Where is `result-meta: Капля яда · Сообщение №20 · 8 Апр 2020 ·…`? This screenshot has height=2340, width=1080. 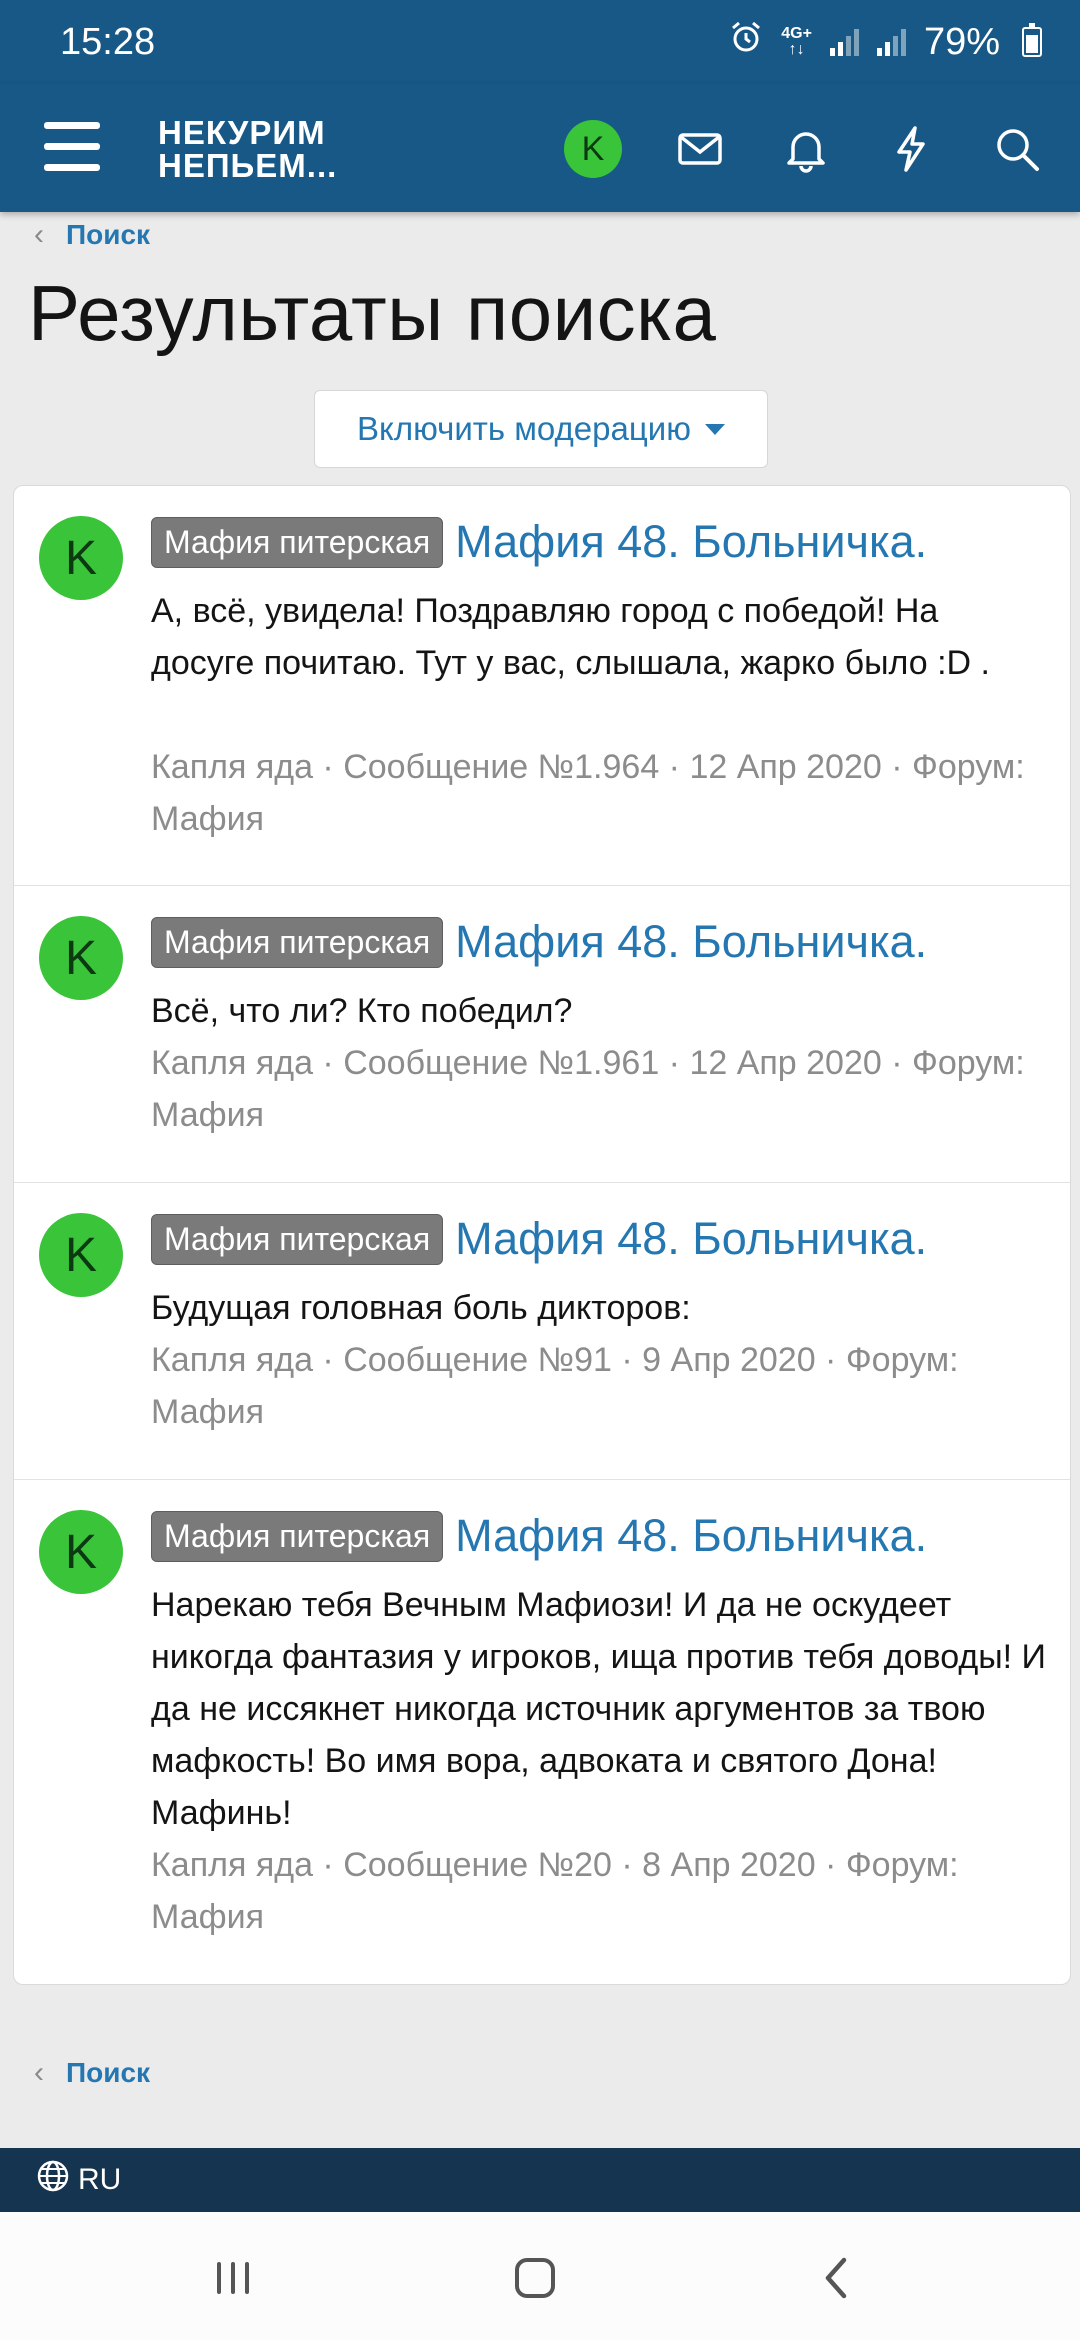 result-meta: Капля яда · Сообщение №20 · 8 Апр 2020 ·… is located at coordinates (555, 1891).